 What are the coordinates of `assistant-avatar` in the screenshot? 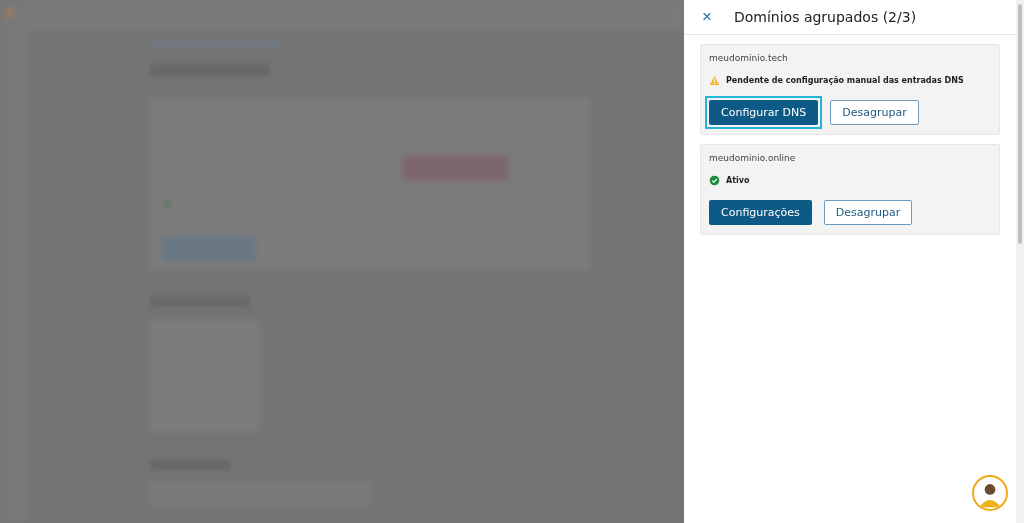 It's located at (990, 493).